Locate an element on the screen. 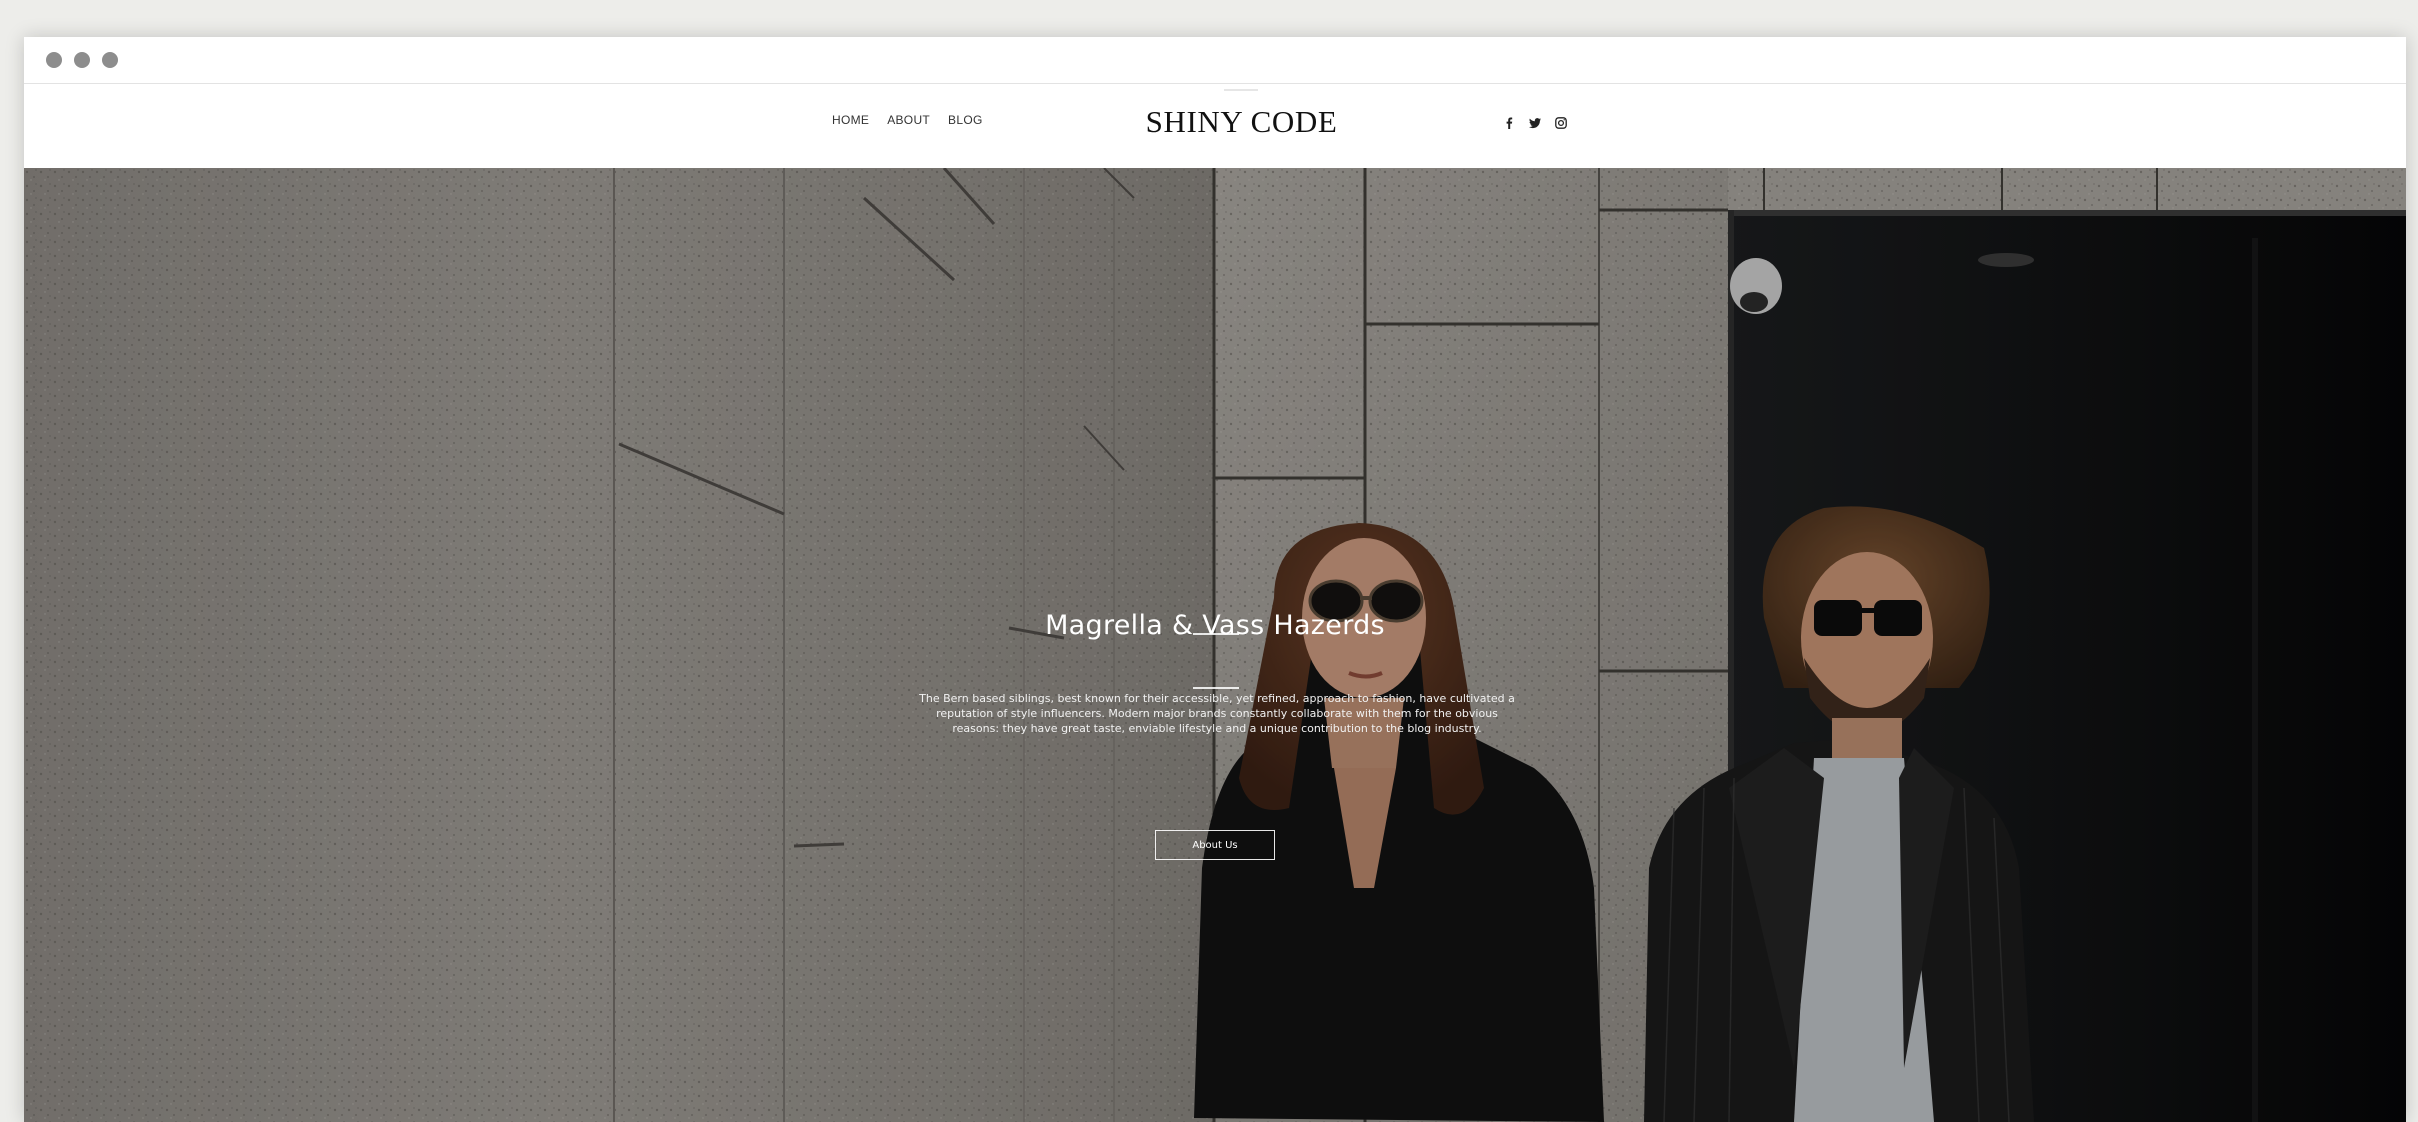 The height and width of the screenshot is (1122, 2418). nav-about-link: ABOUT is located at coordinates (908, 120).